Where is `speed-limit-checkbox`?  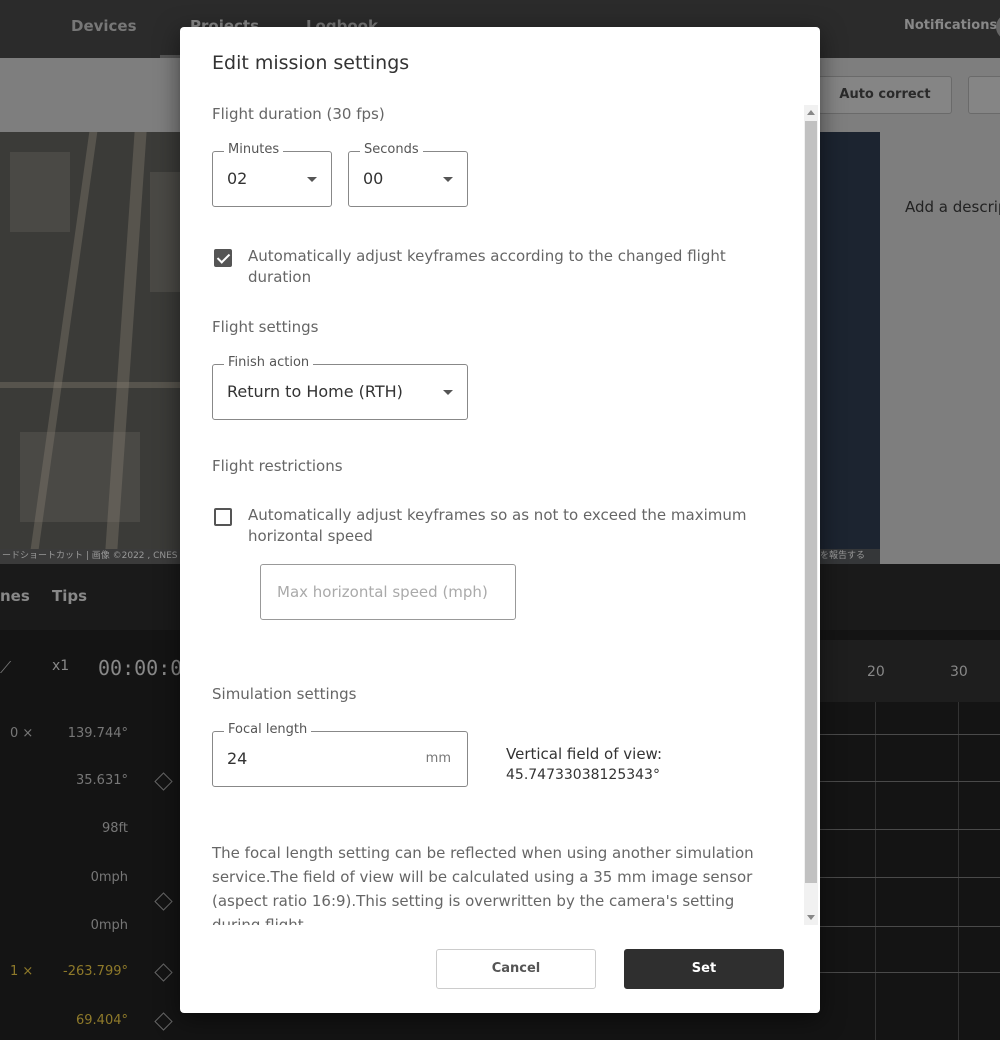 speed-limit-checkbox is located at coordinates (223, 517).